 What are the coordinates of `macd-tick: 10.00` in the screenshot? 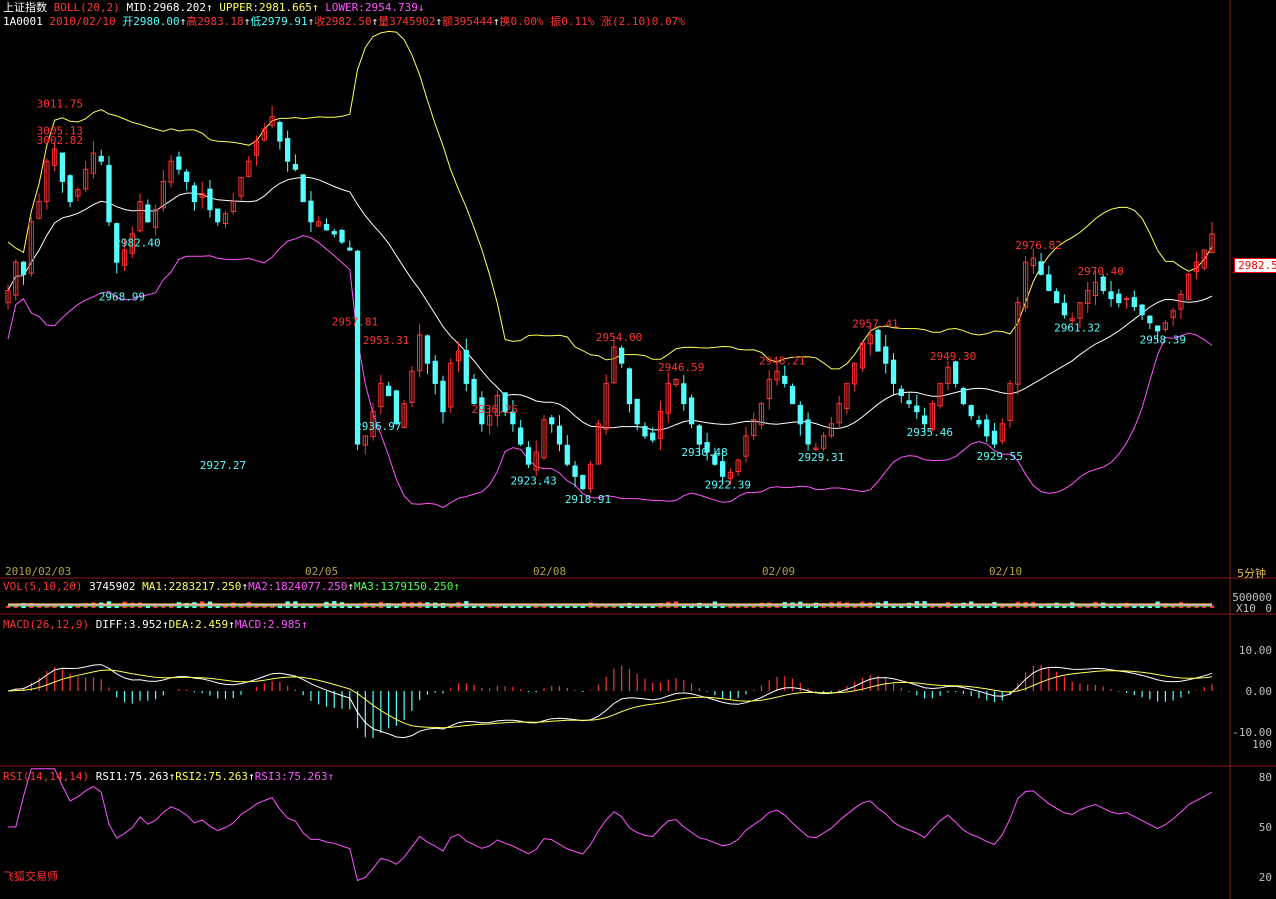 It's located at (1255, 650).